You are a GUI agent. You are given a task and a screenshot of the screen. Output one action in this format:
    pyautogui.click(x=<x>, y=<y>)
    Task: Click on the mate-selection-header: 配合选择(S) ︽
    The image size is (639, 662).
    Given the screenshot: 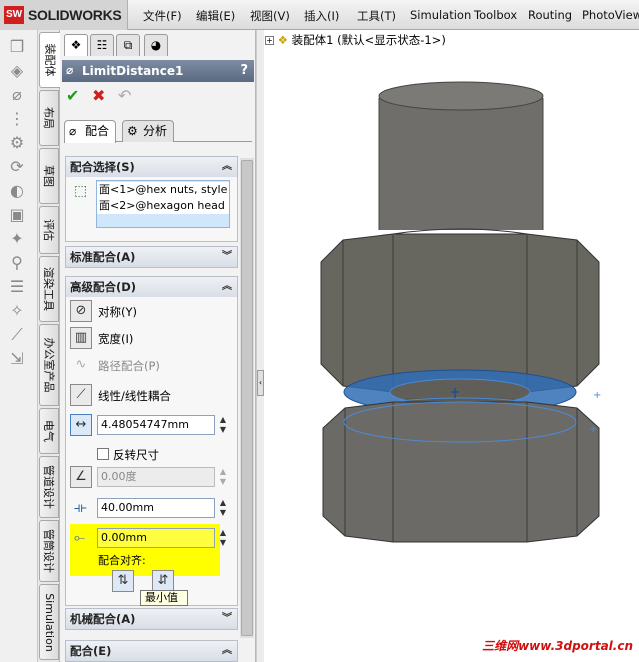 What is the action you would take?
    pyautogui.click(x=151, y=167)
    